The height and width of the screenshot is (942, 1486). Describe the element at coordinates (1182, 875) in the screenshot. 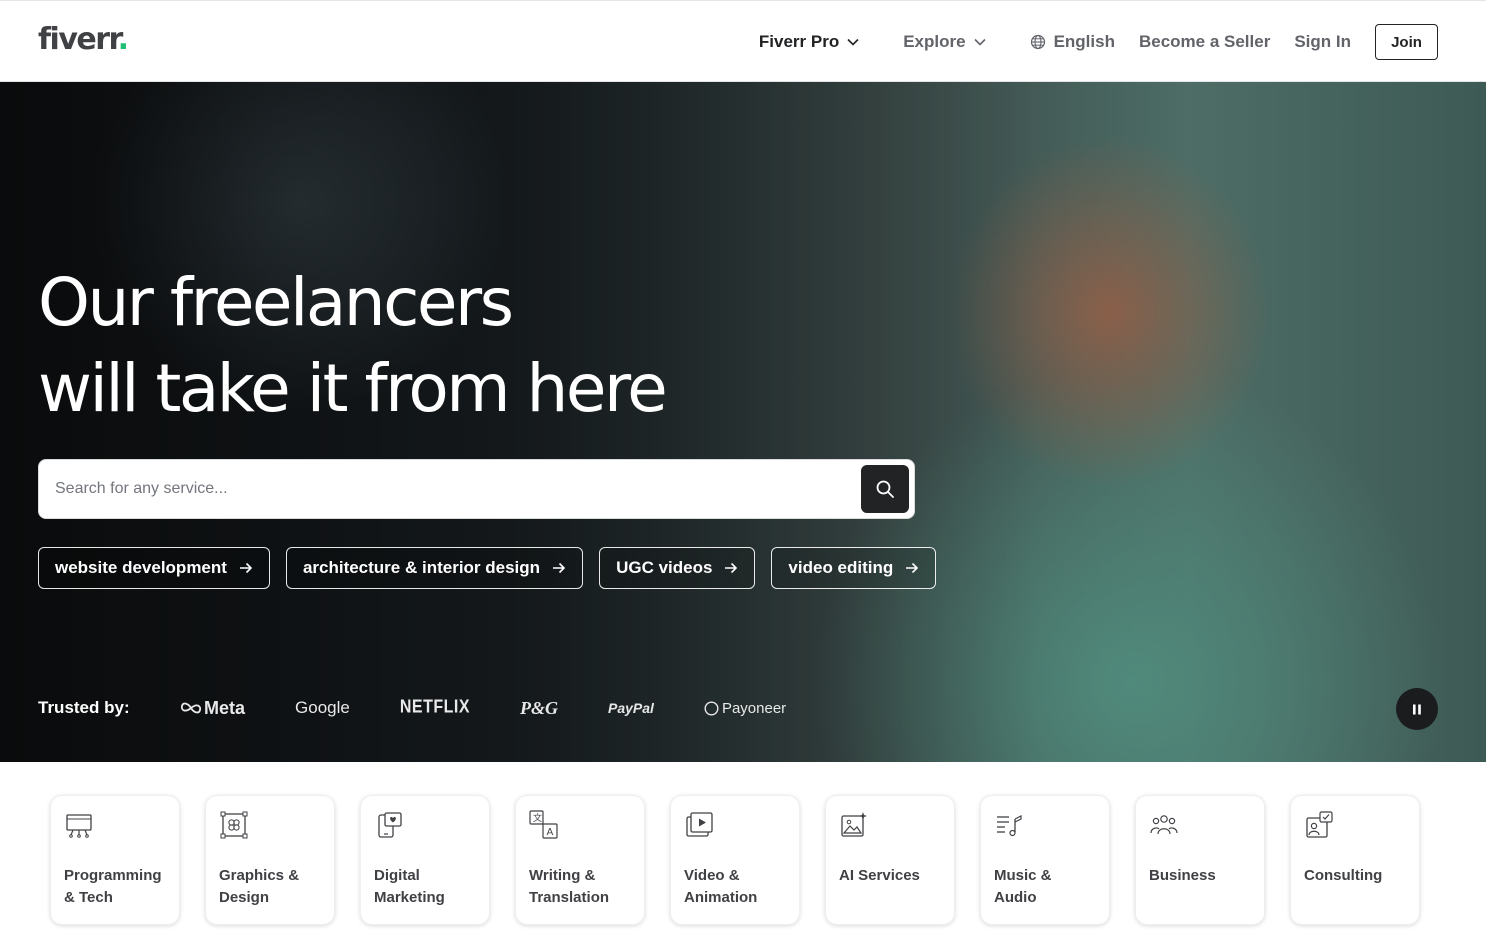

I see `category-label: Business` at that location.